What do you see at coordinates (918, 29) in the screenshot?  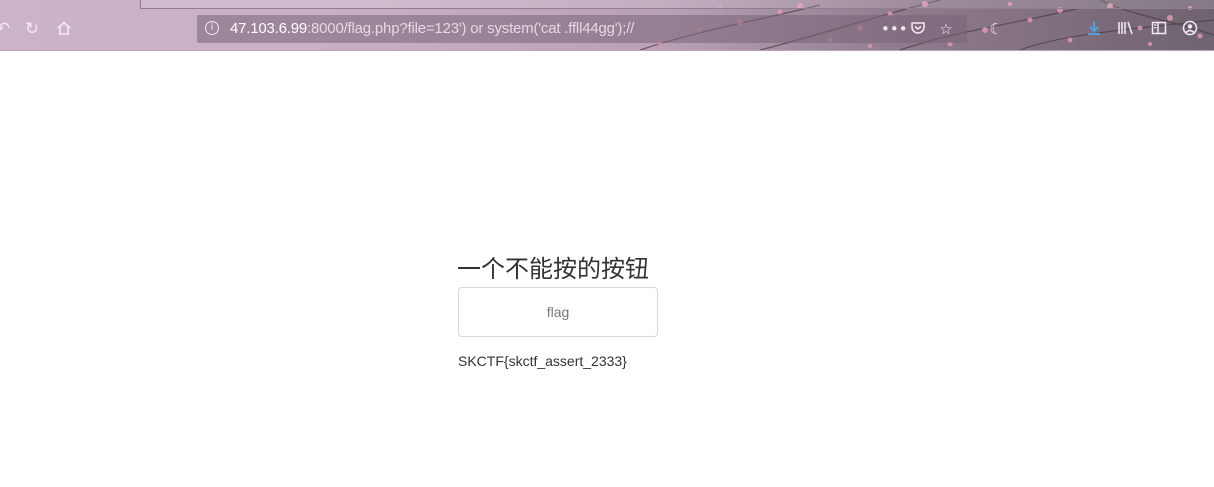 I see `pocket-icon` at bounding box center [918, 29].